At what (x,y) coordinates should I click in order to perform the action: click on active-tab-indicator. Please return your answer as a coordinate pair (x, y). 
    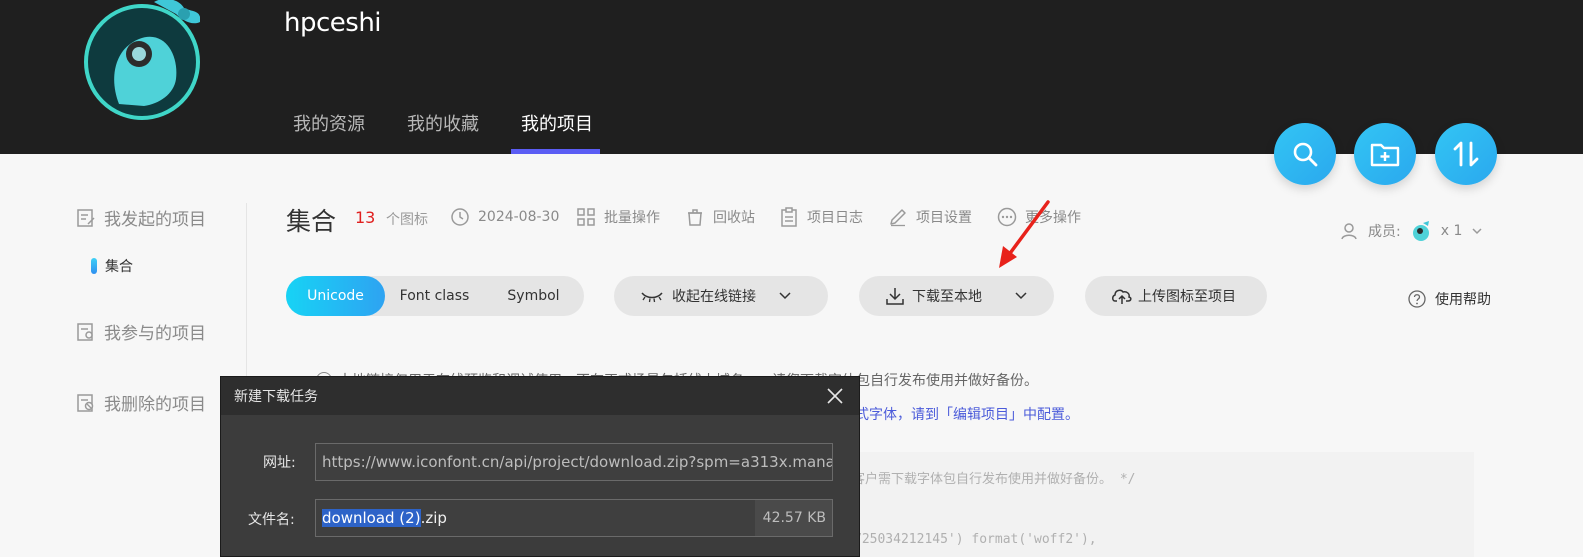
    Looking at the image, I should click on (555, 151).